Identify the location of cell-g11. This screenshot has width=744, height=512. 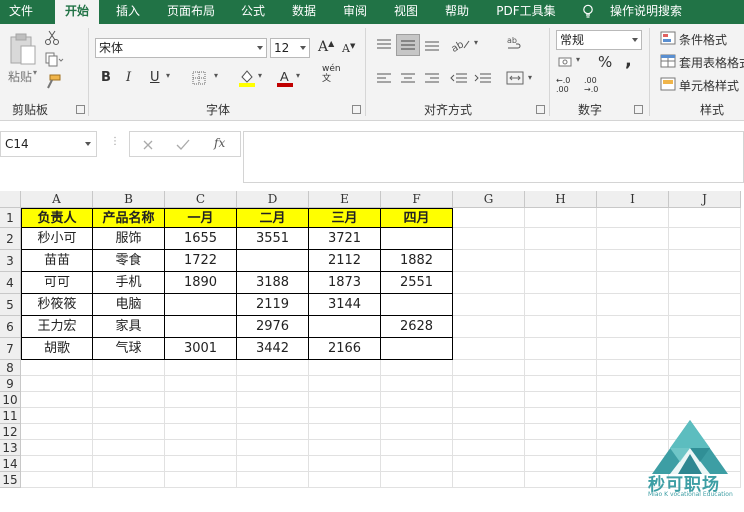
(489, 416).